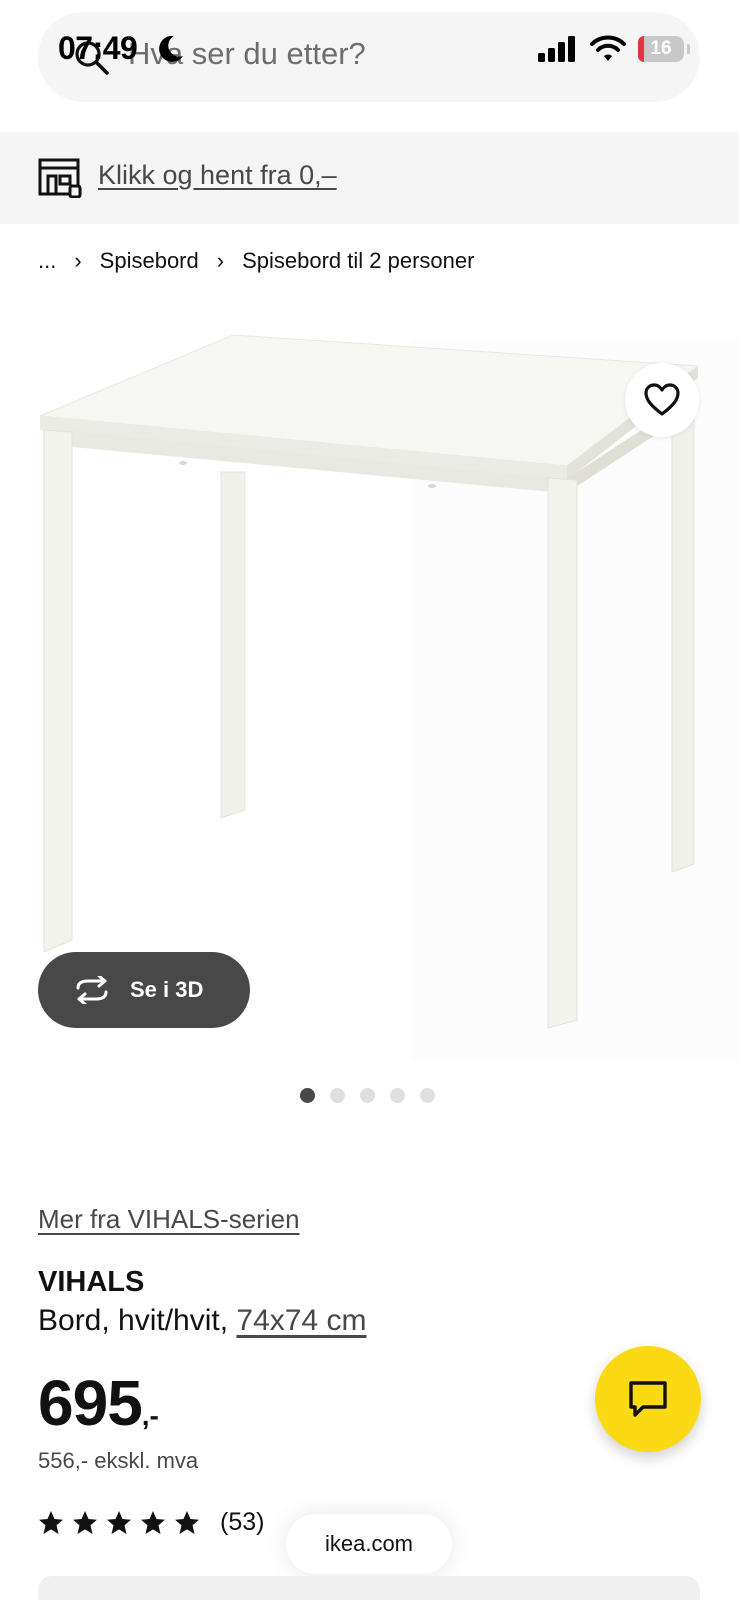 Image resolution: width=739 pixels, height=1600 pixels. What do you see at coordinates (91, 1282) in the screenshot?
I see `product-name: VIHALS` at bounding box center [91, 1282].